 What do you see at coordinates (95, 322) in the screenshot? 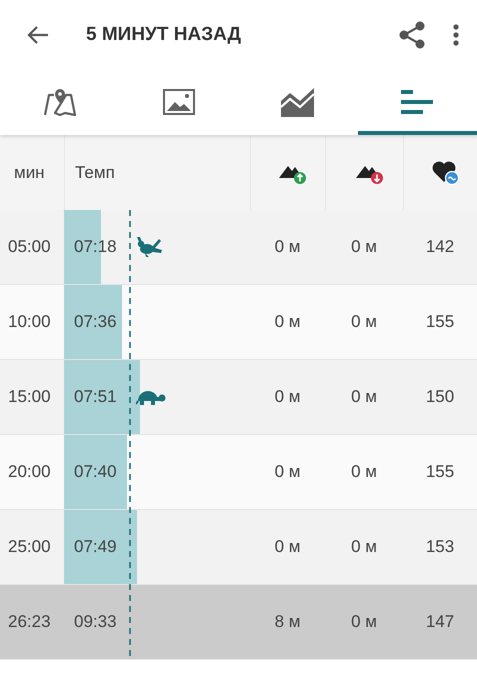
I see `pace-cell: 07:36` at bounding box center [95, 322].